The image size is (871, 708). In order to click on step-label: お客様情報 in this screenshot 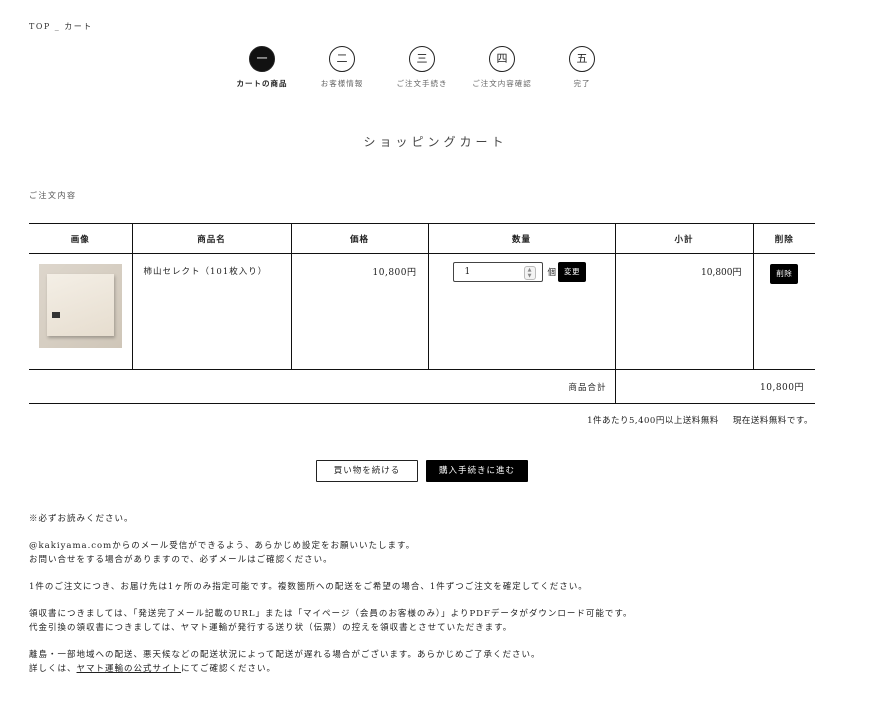, I will do `click(342, 83)`.